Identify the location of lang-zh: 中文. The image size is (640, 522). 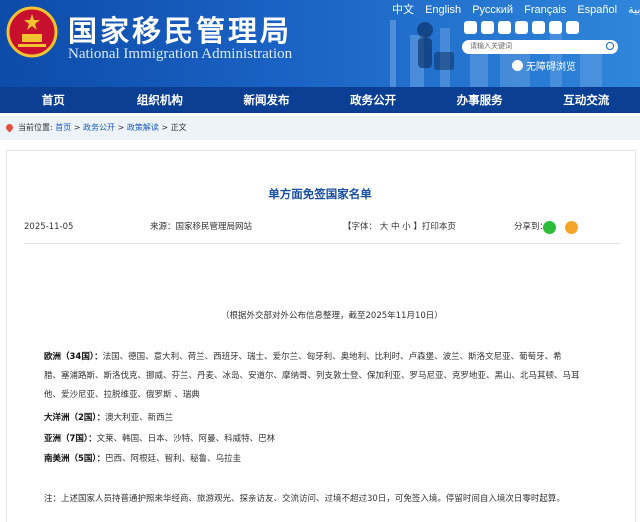
(403, 10).